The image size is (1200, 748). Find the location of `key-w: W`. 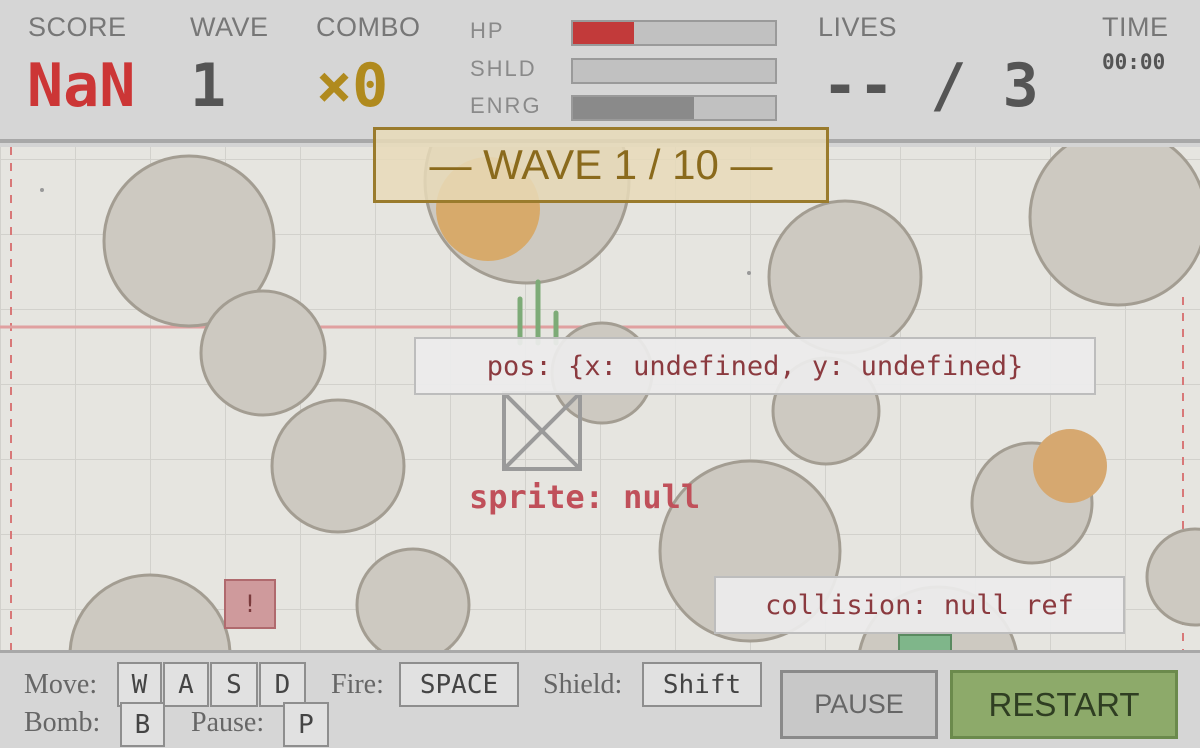

key-w: W is located at coordinates (139, 684).